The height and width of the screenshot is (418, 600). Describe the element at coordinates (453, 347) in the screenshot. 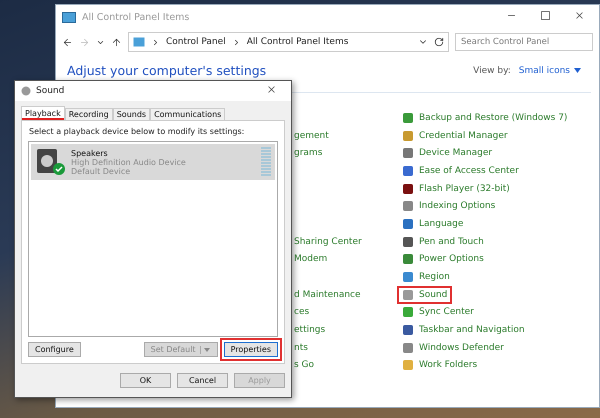

I see `applet-link: Windows Defender` at that location.